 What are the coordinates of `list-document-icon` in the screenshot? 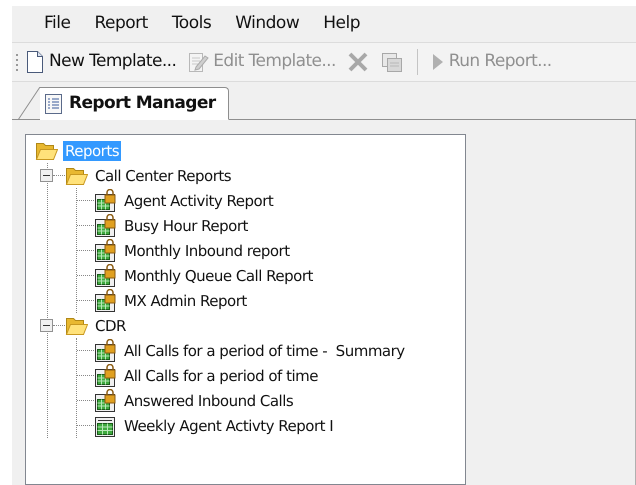 It's located at (53, 103).